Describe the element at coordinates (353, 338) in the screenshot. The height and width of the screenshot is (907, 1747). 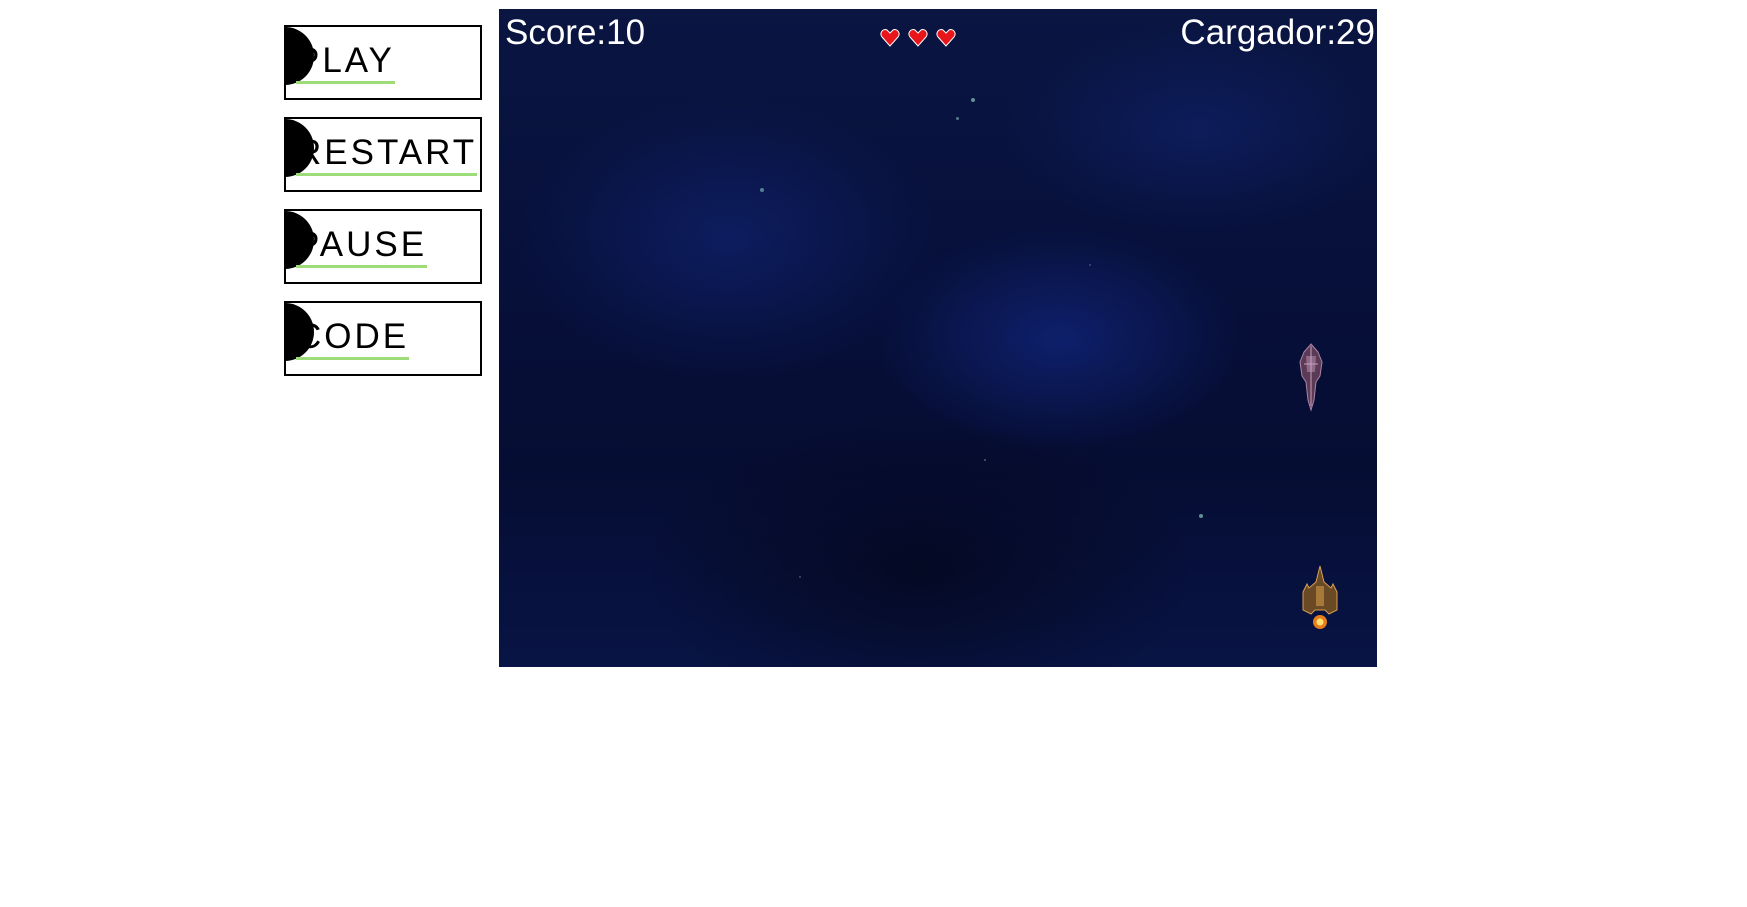
I see `code-button-label: CODE` at that location.